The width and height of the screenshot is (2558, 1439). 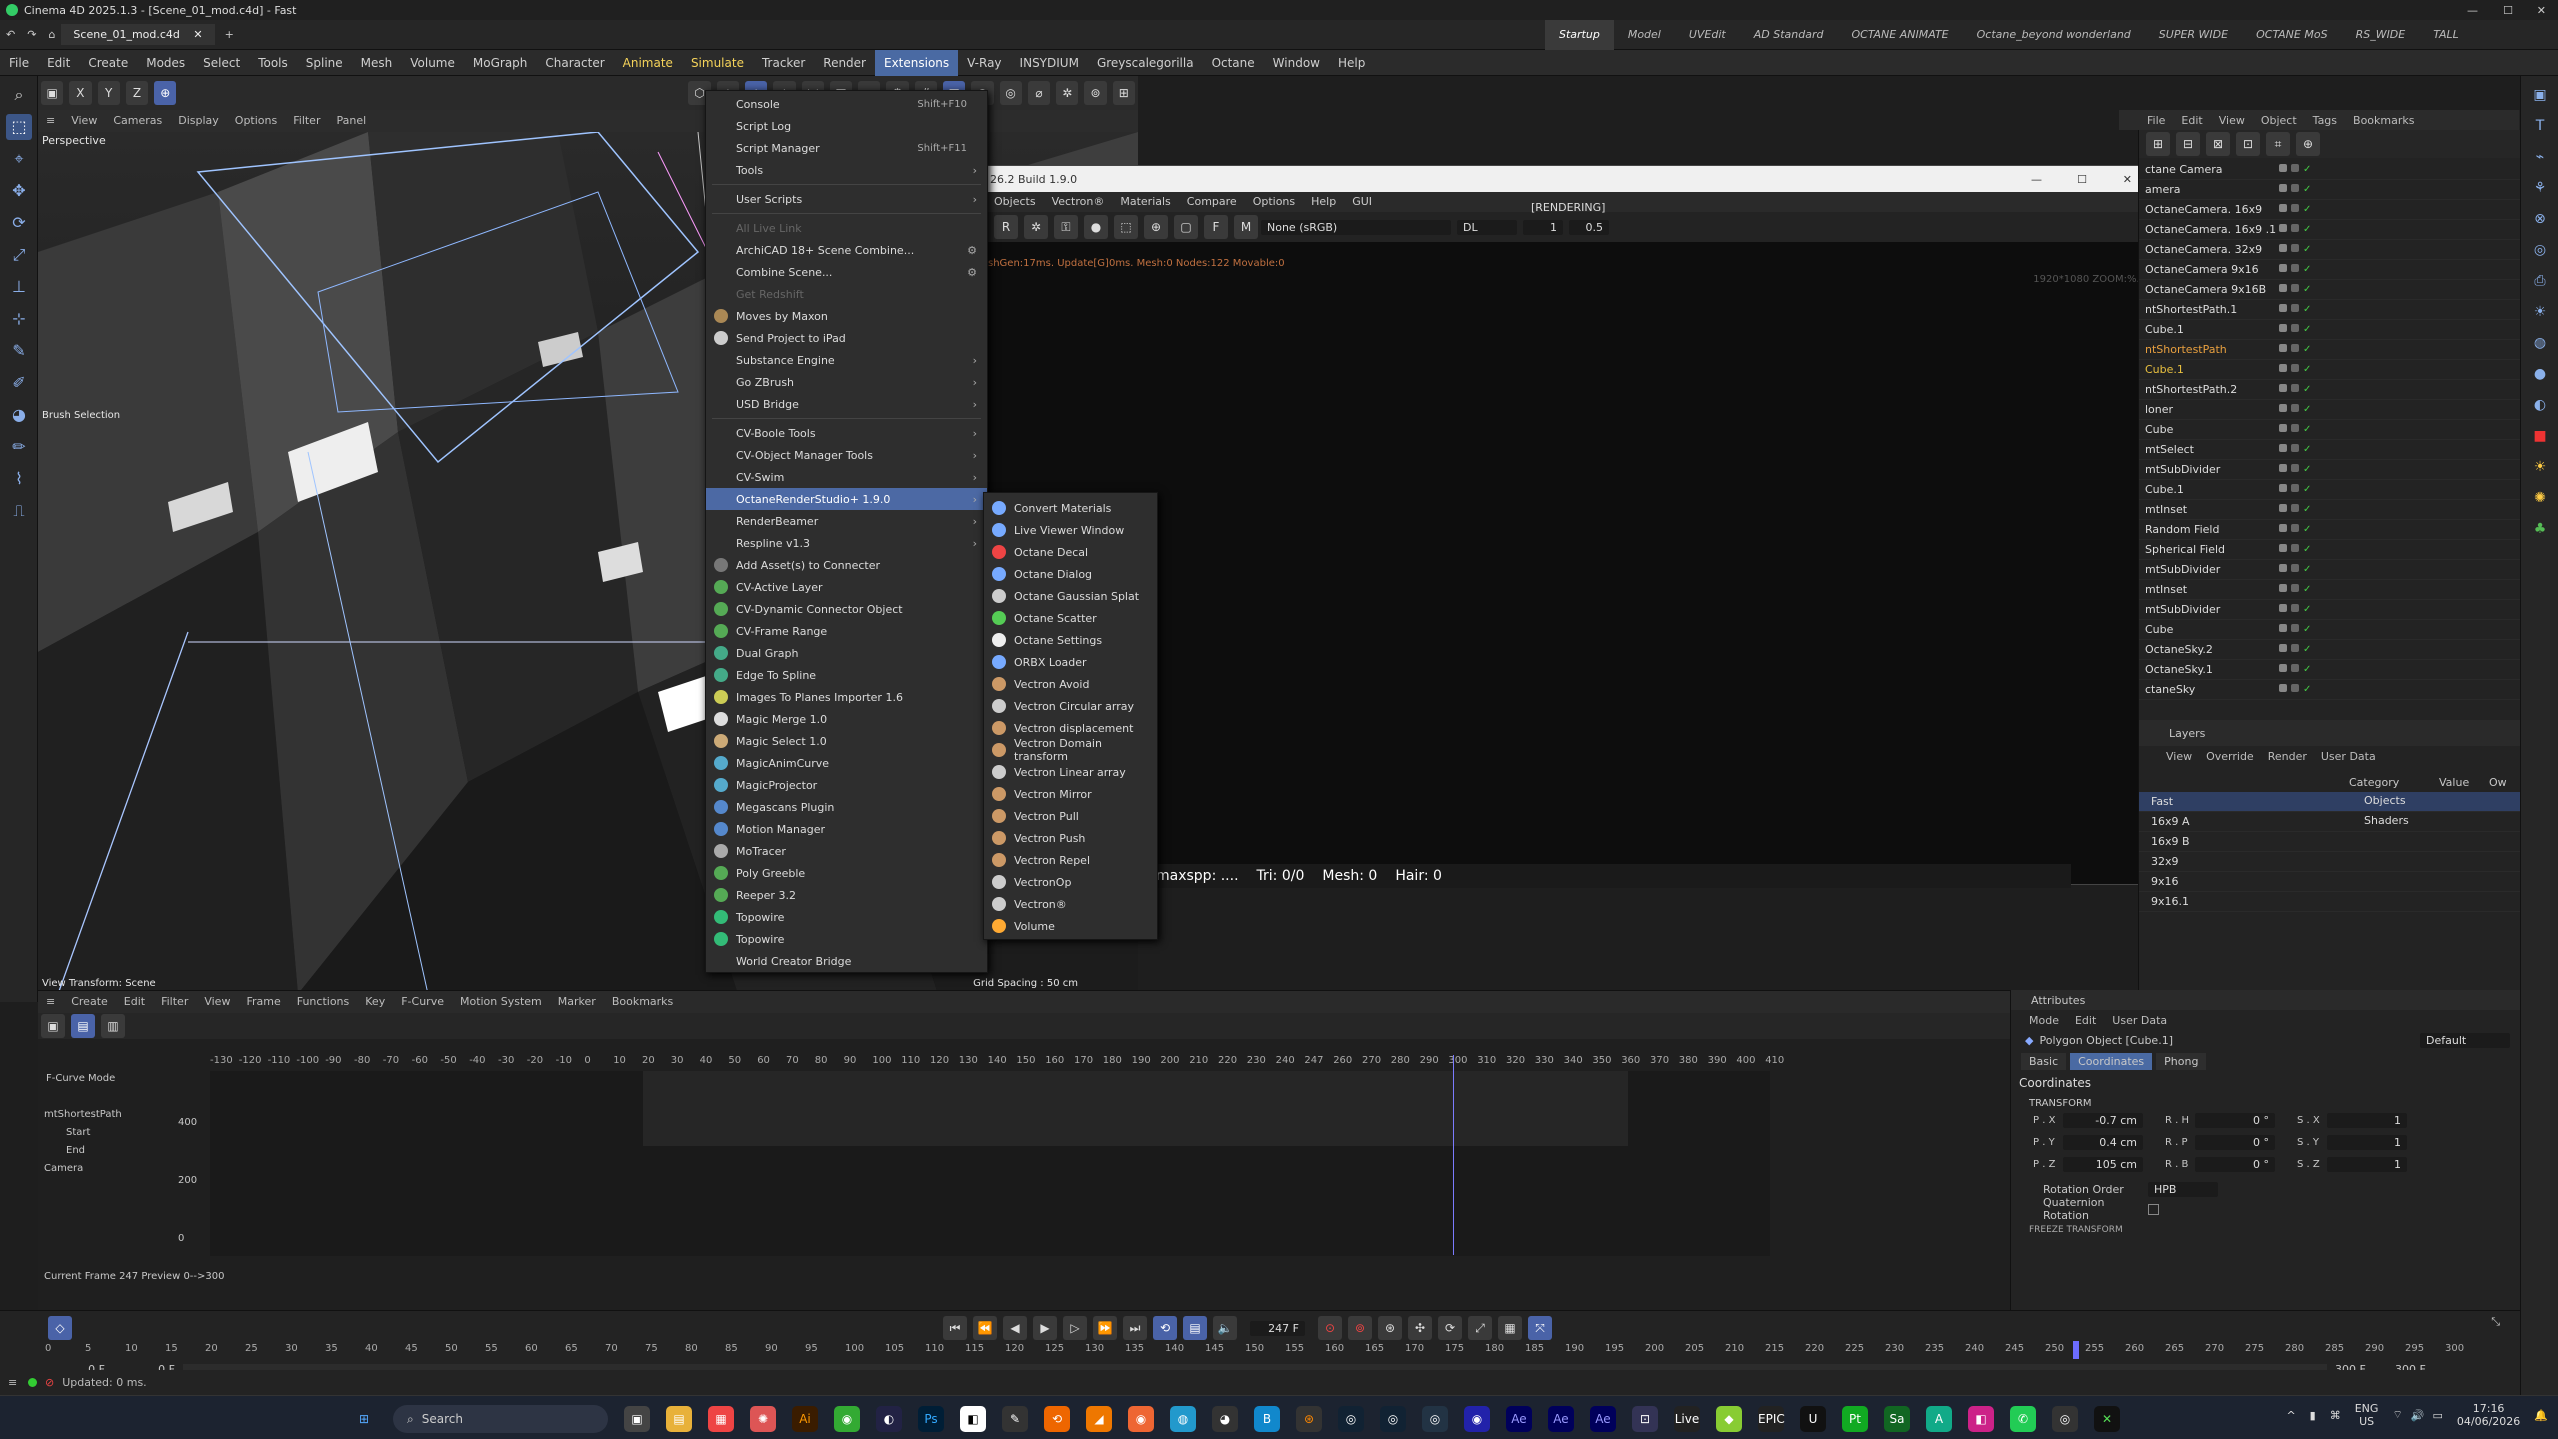 I want to click on layer-row: 32x9, so click(x=2329, y=862).